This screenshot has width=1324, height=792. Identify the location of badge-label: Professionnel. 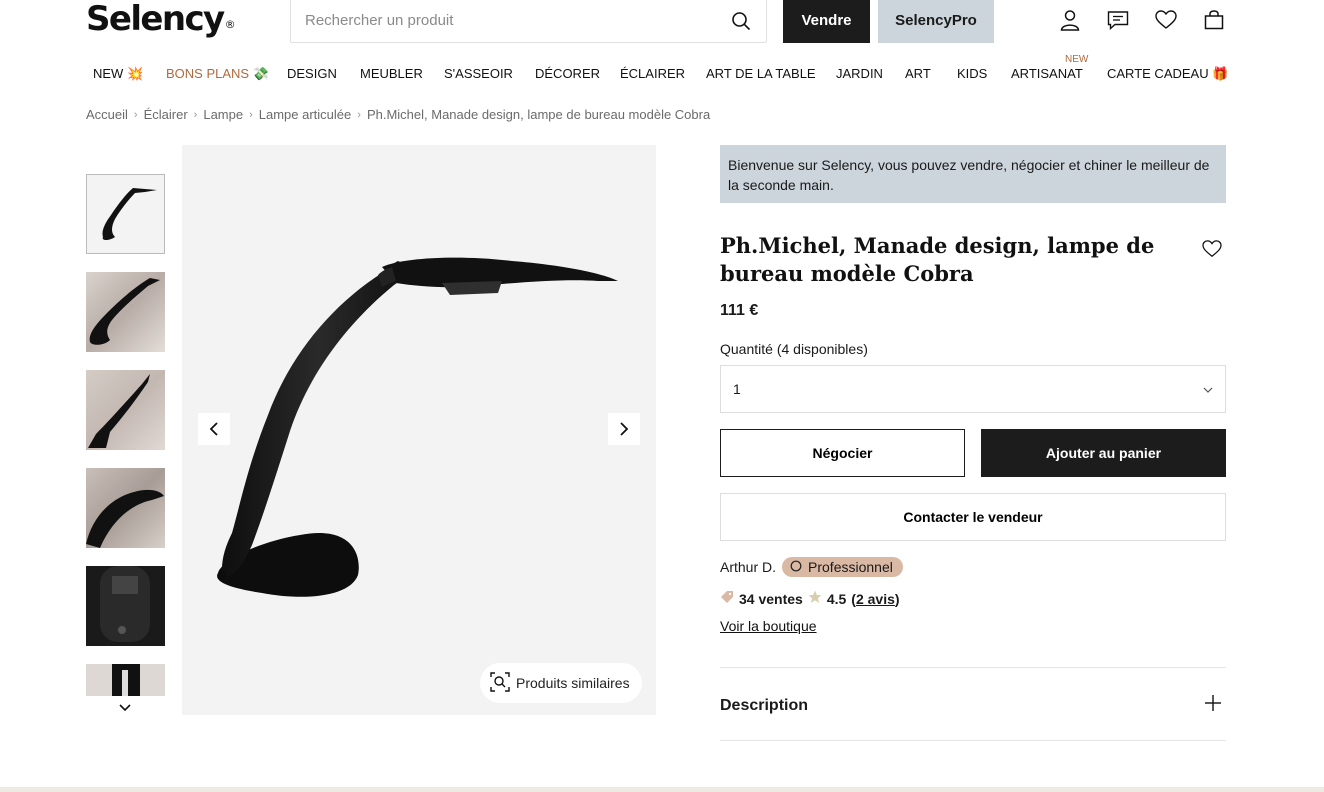
(850, 567).